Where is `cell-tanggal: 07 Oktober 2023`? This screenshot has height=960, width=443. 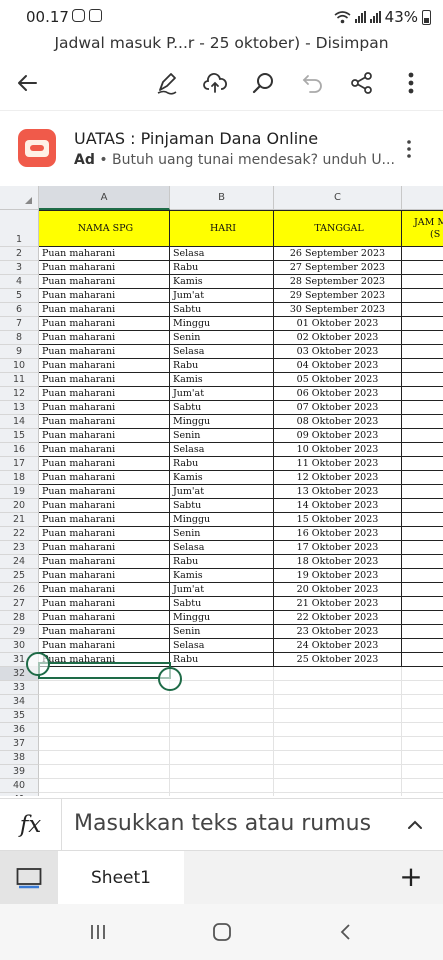 cell-tanggal: 07 Oktober 2023 is located at coordinates (338, 408).